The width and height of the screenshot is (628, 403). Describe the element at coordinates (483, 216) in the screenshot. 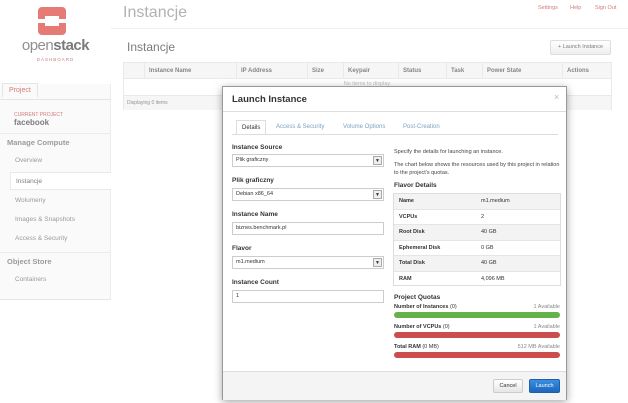

I see `flavor-value: 2` at that location.